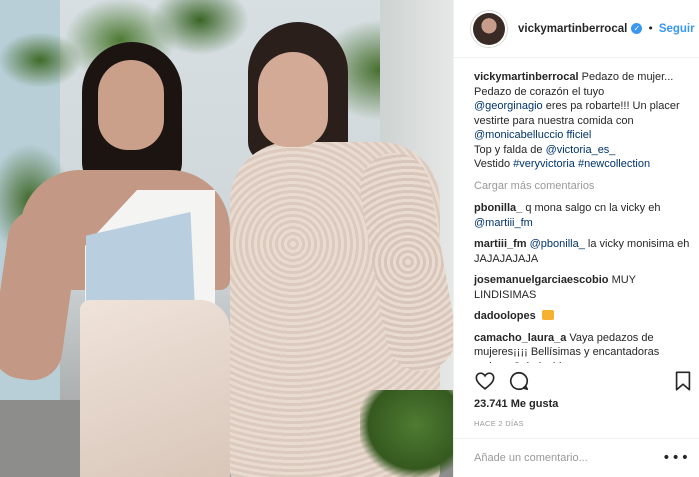 The width and height of the screenshot is (699, 477). I want to click on comment-username: pbonilla_, so click(498, 208).